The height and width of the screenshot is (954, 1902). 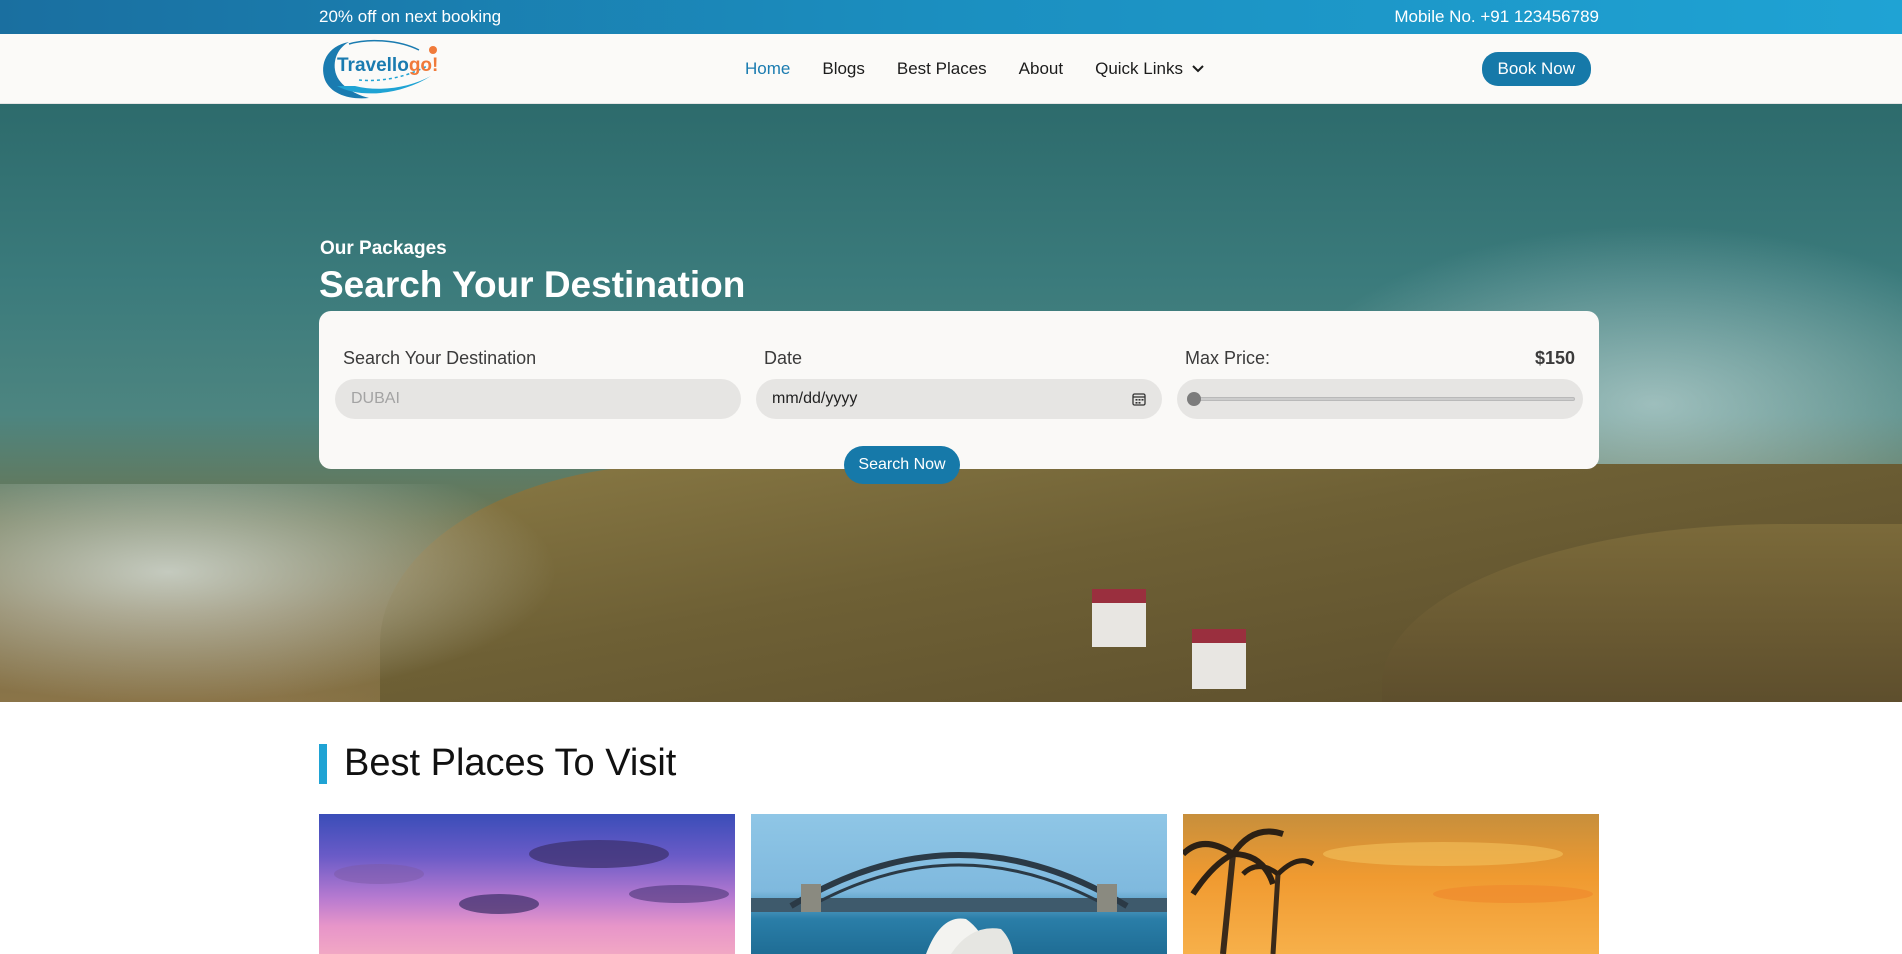 I want to click on calendar-icon, so click(x=1139, y=399).